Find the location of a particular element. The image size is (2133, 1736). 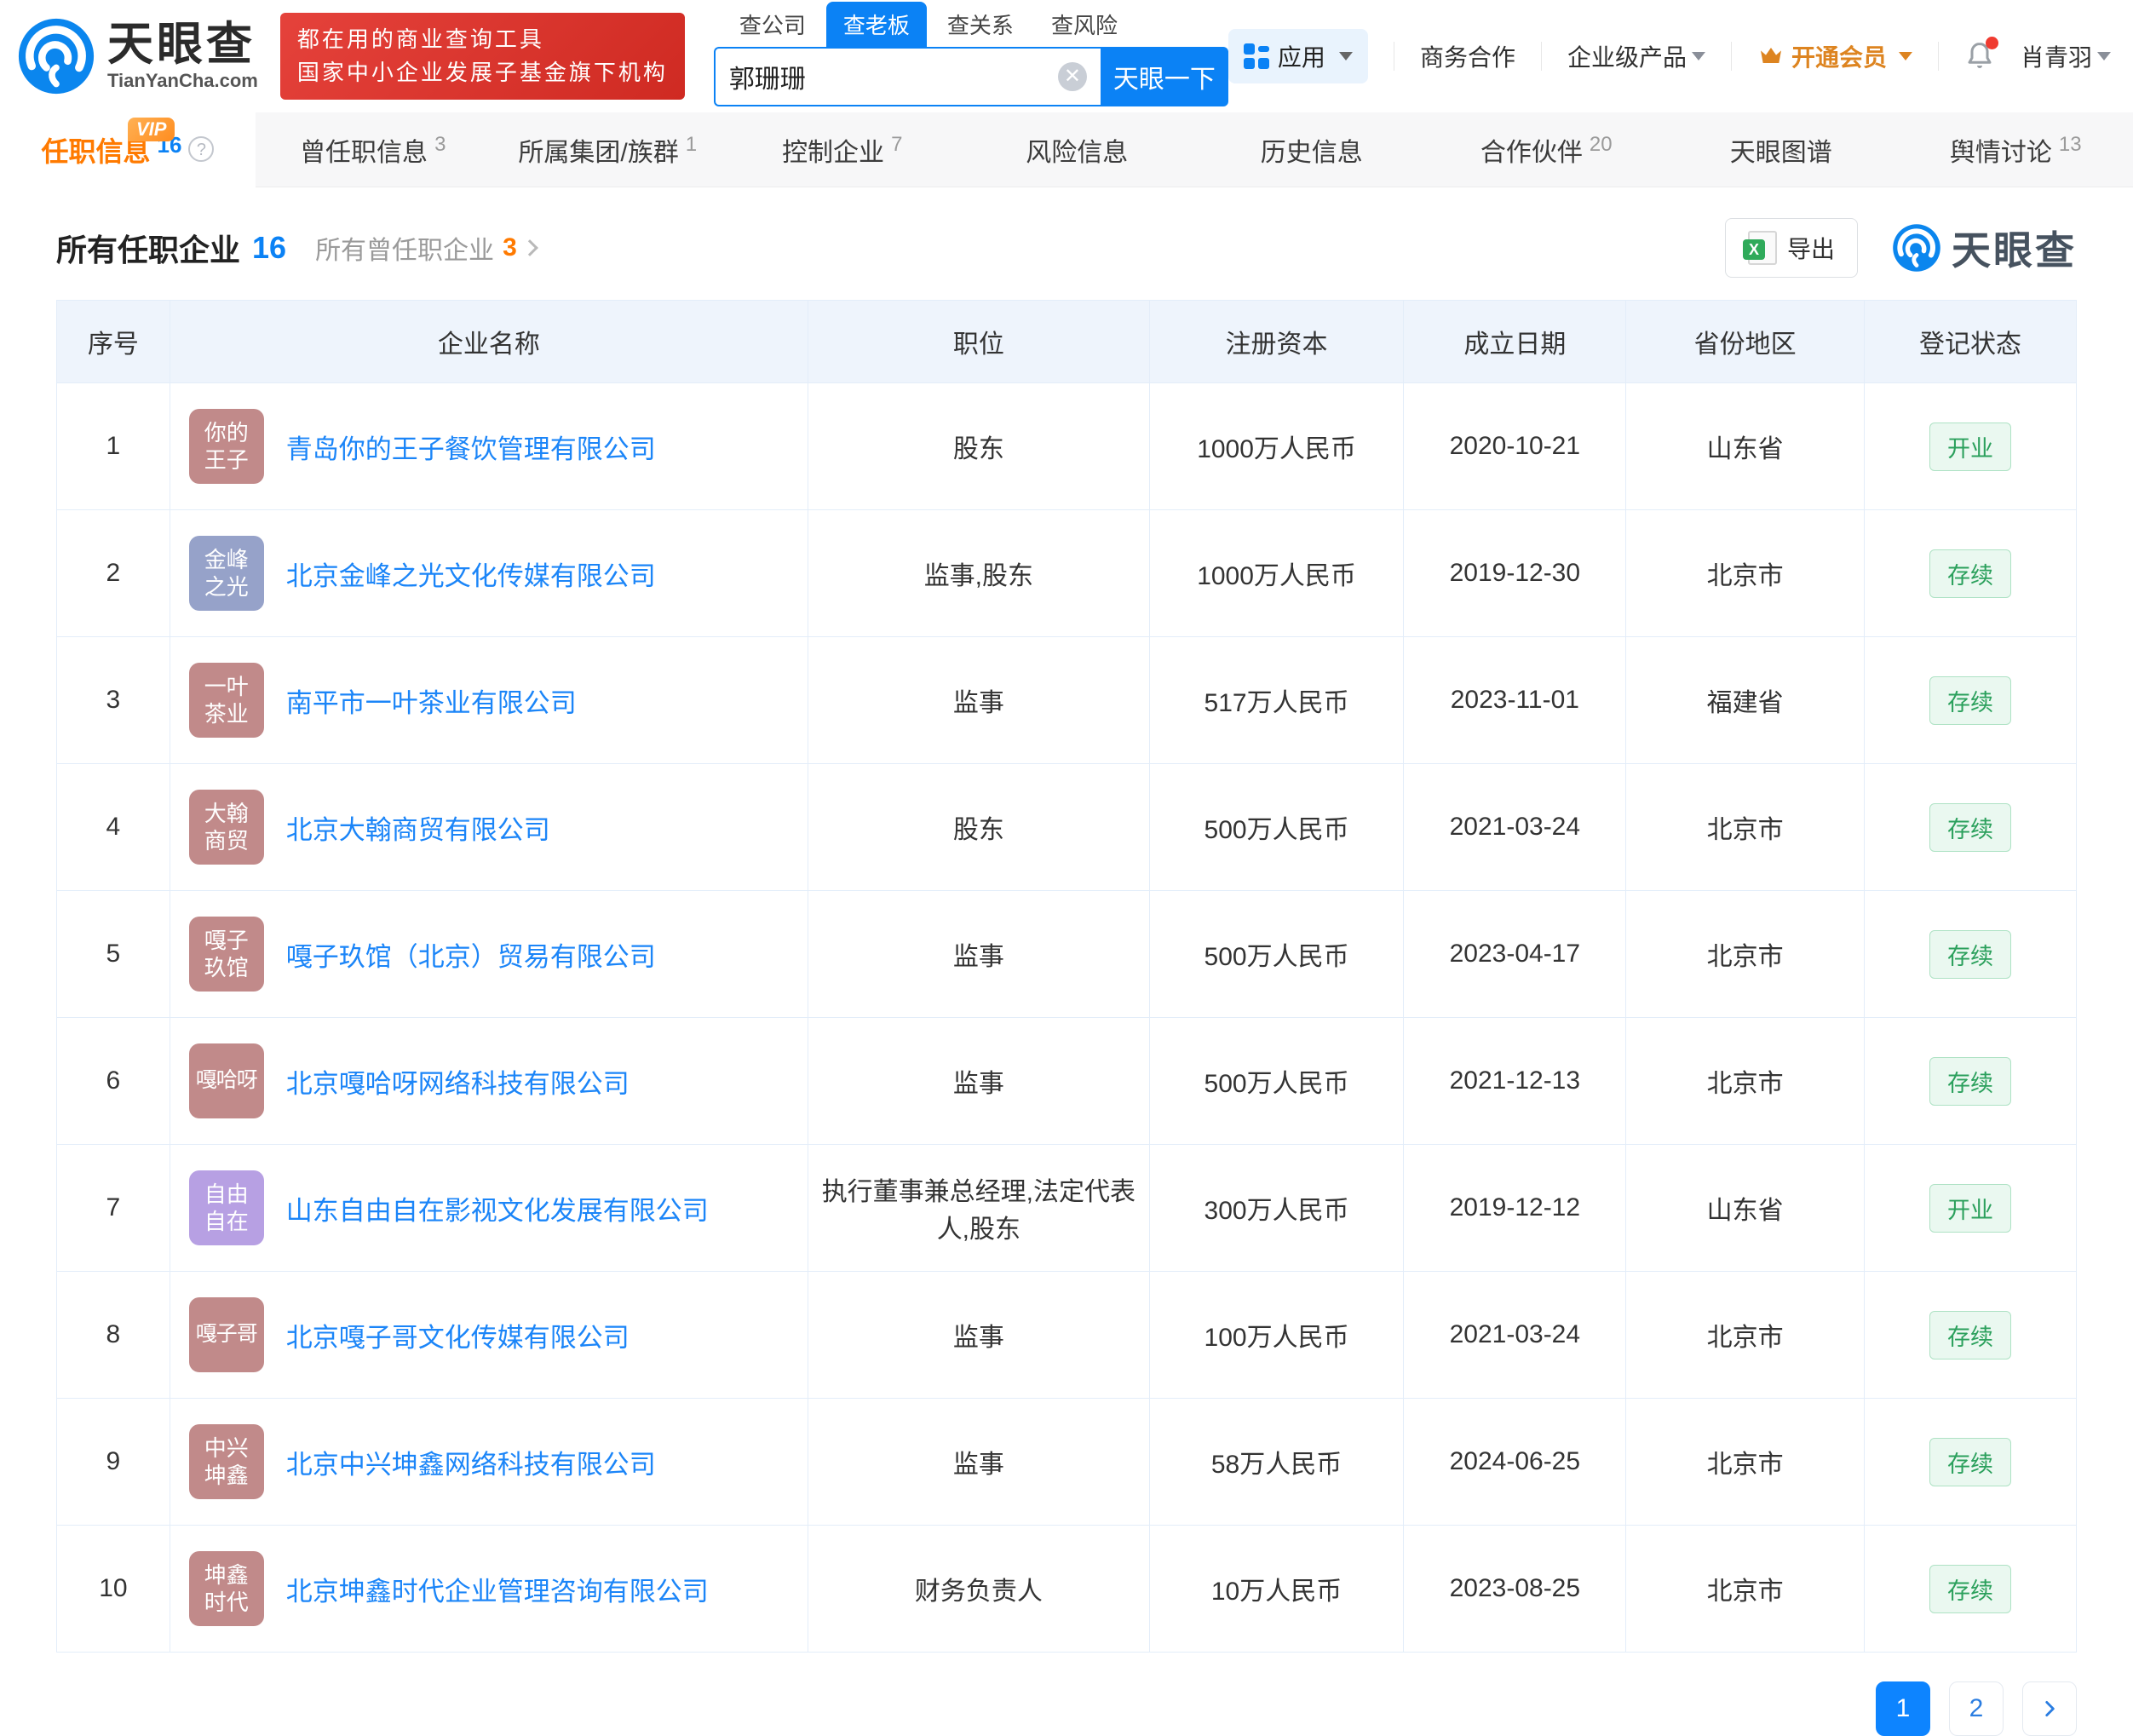

col-company: 企业名称 is located at coordinates (489, 342).